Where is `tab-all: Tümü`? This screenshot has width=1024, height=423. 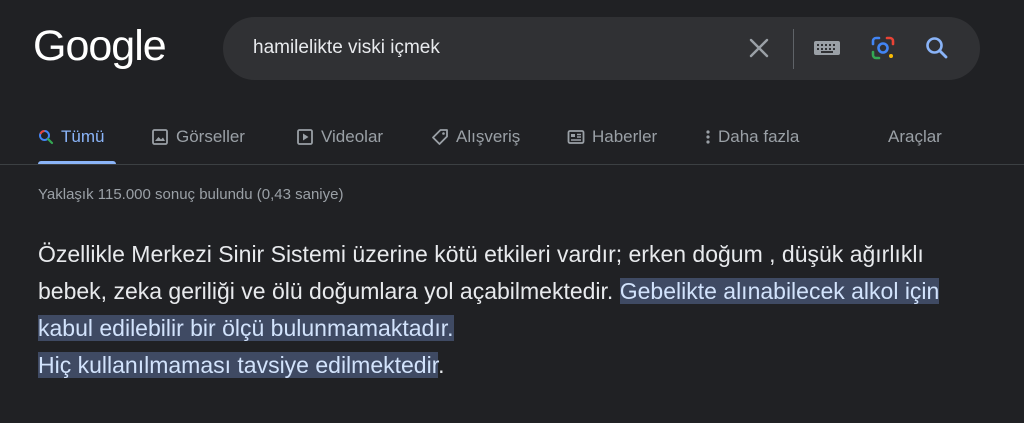 tab-all: Tümü is located at coordinates (71, 137).